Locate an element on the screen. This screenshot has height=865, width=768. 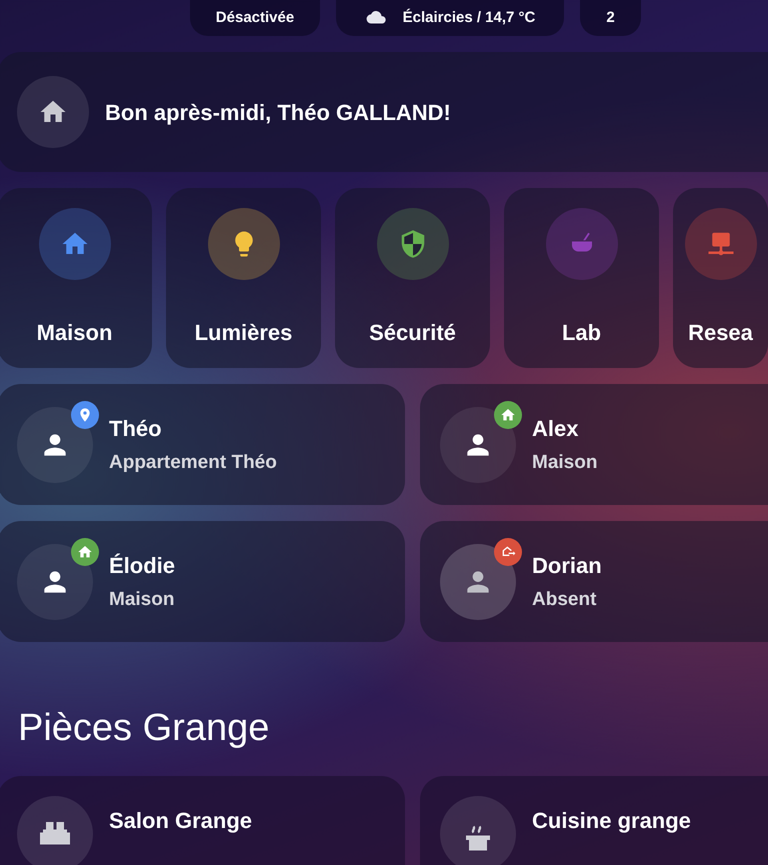
category-tile: Resea is located at coordinates (720, 278).